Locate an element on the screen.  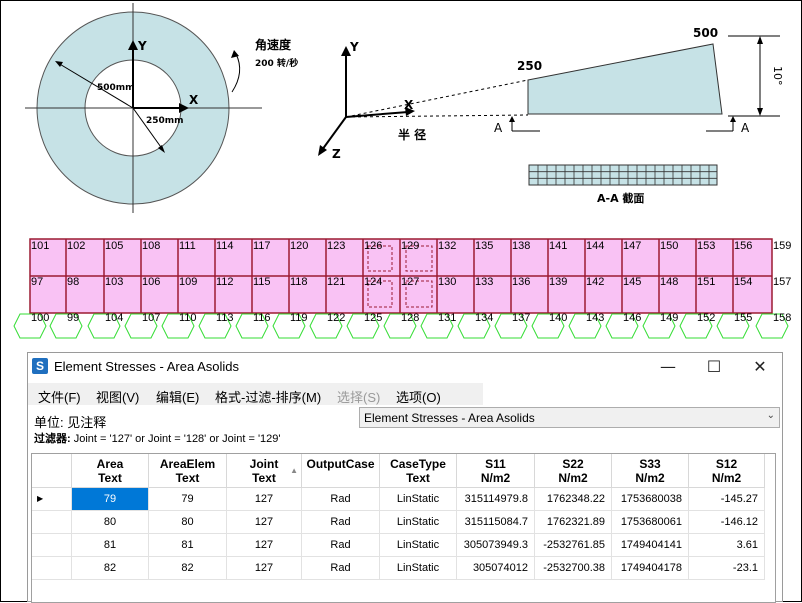
wedge-500-label: 500 is located at coordinates (705, 33).